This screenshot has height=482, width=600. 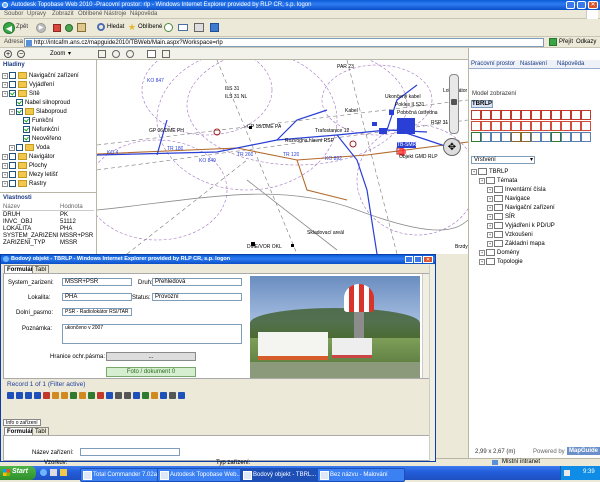 I want to click on zoom-slider-thumb, so click(x=454, y=102).